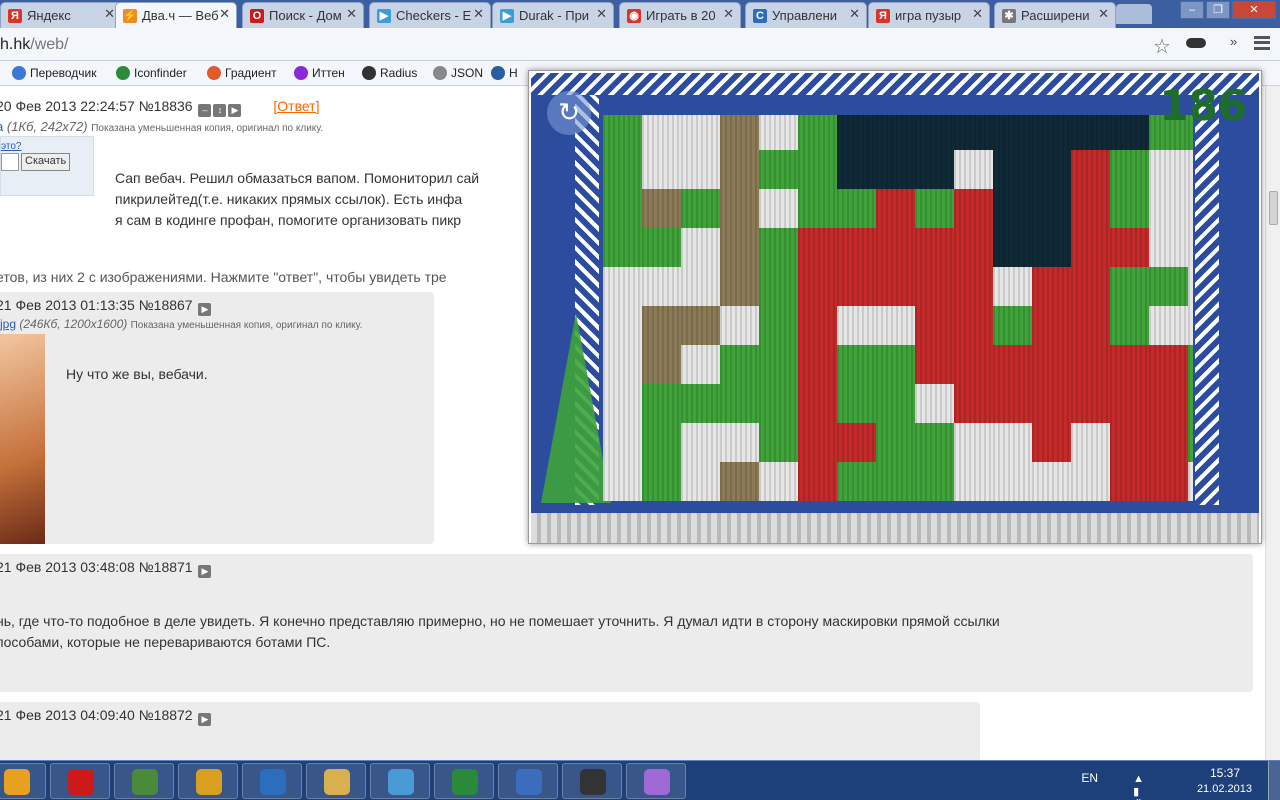 The height and width of the screenshot is (800, 1280). Describe the element at coordinates (1233, 41) in the screenshot. I see `extensions-overflow-icon: »` at that location.